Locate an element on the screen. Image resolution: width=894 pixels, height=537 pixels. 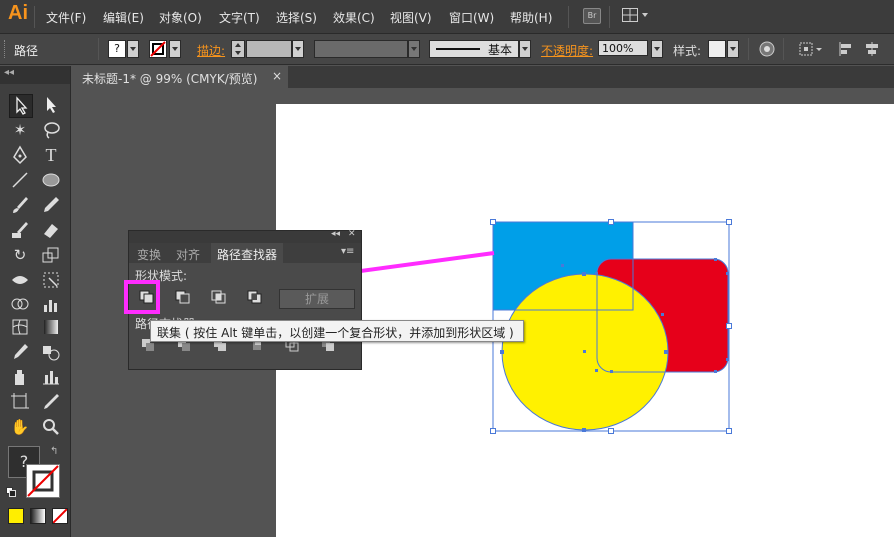
minus-front-icon is located at coordinates (184, 297).